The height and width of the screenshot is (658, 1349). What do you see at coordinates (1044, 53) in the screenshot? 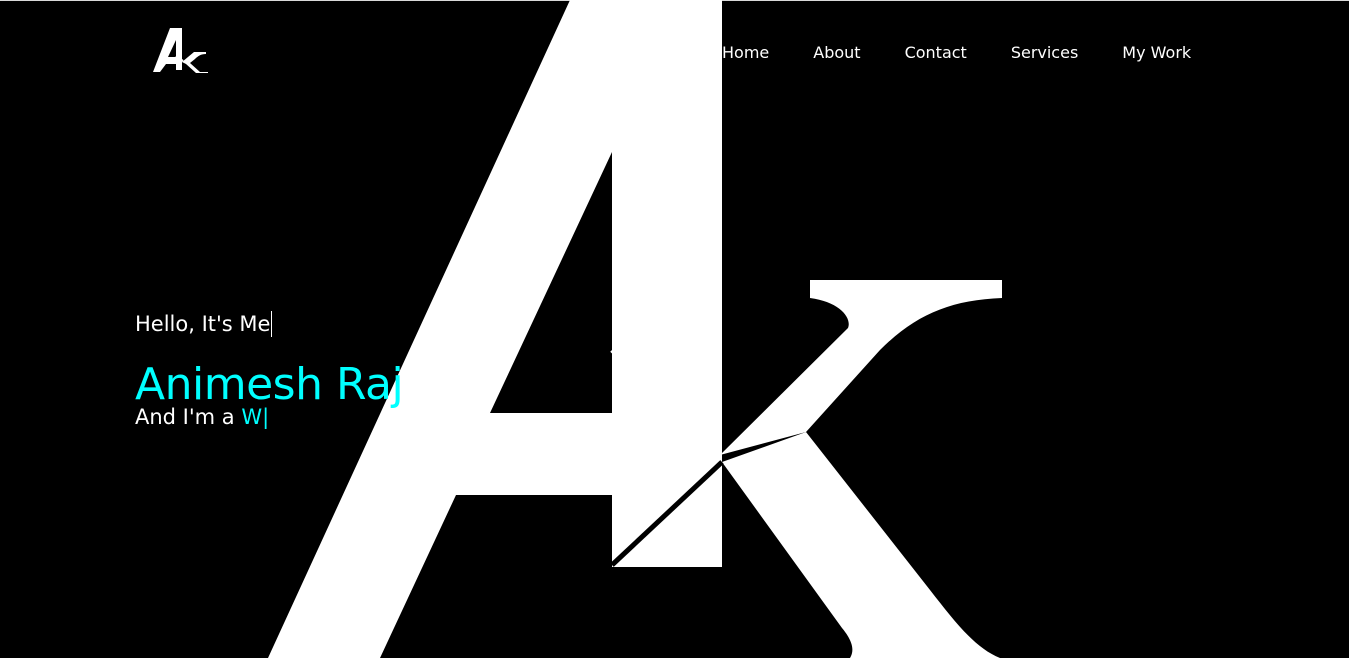
I see `nav-link-services: Services` at bounding box center [1044, 53].